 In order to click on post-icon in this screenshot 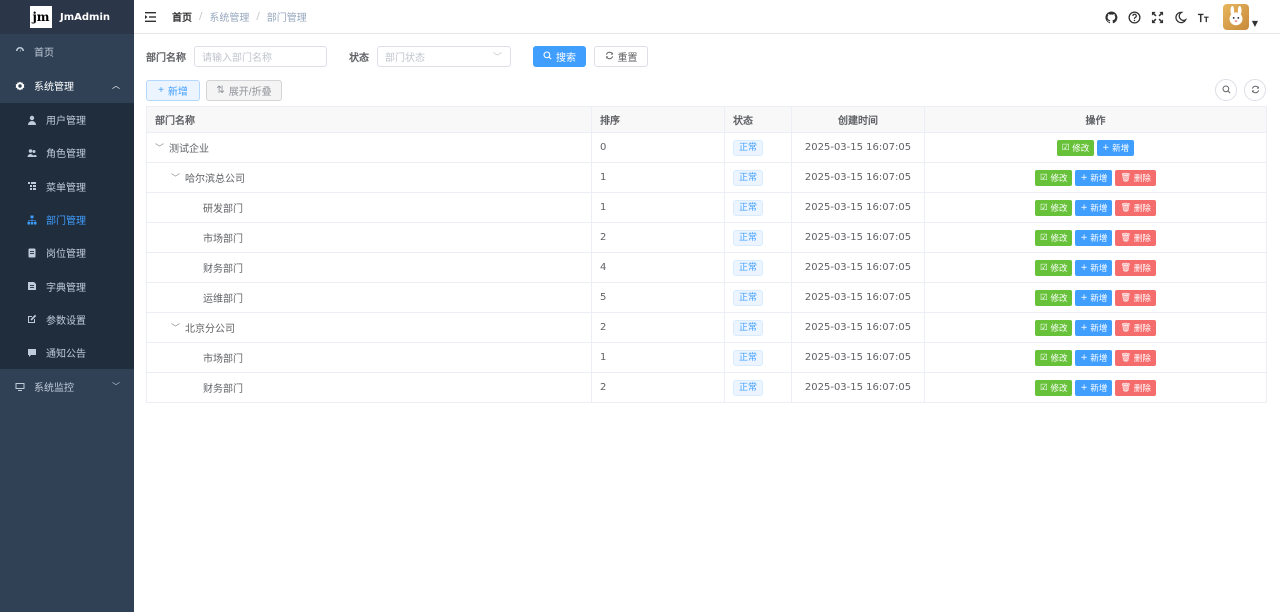, I will do `click(32, 253)`.